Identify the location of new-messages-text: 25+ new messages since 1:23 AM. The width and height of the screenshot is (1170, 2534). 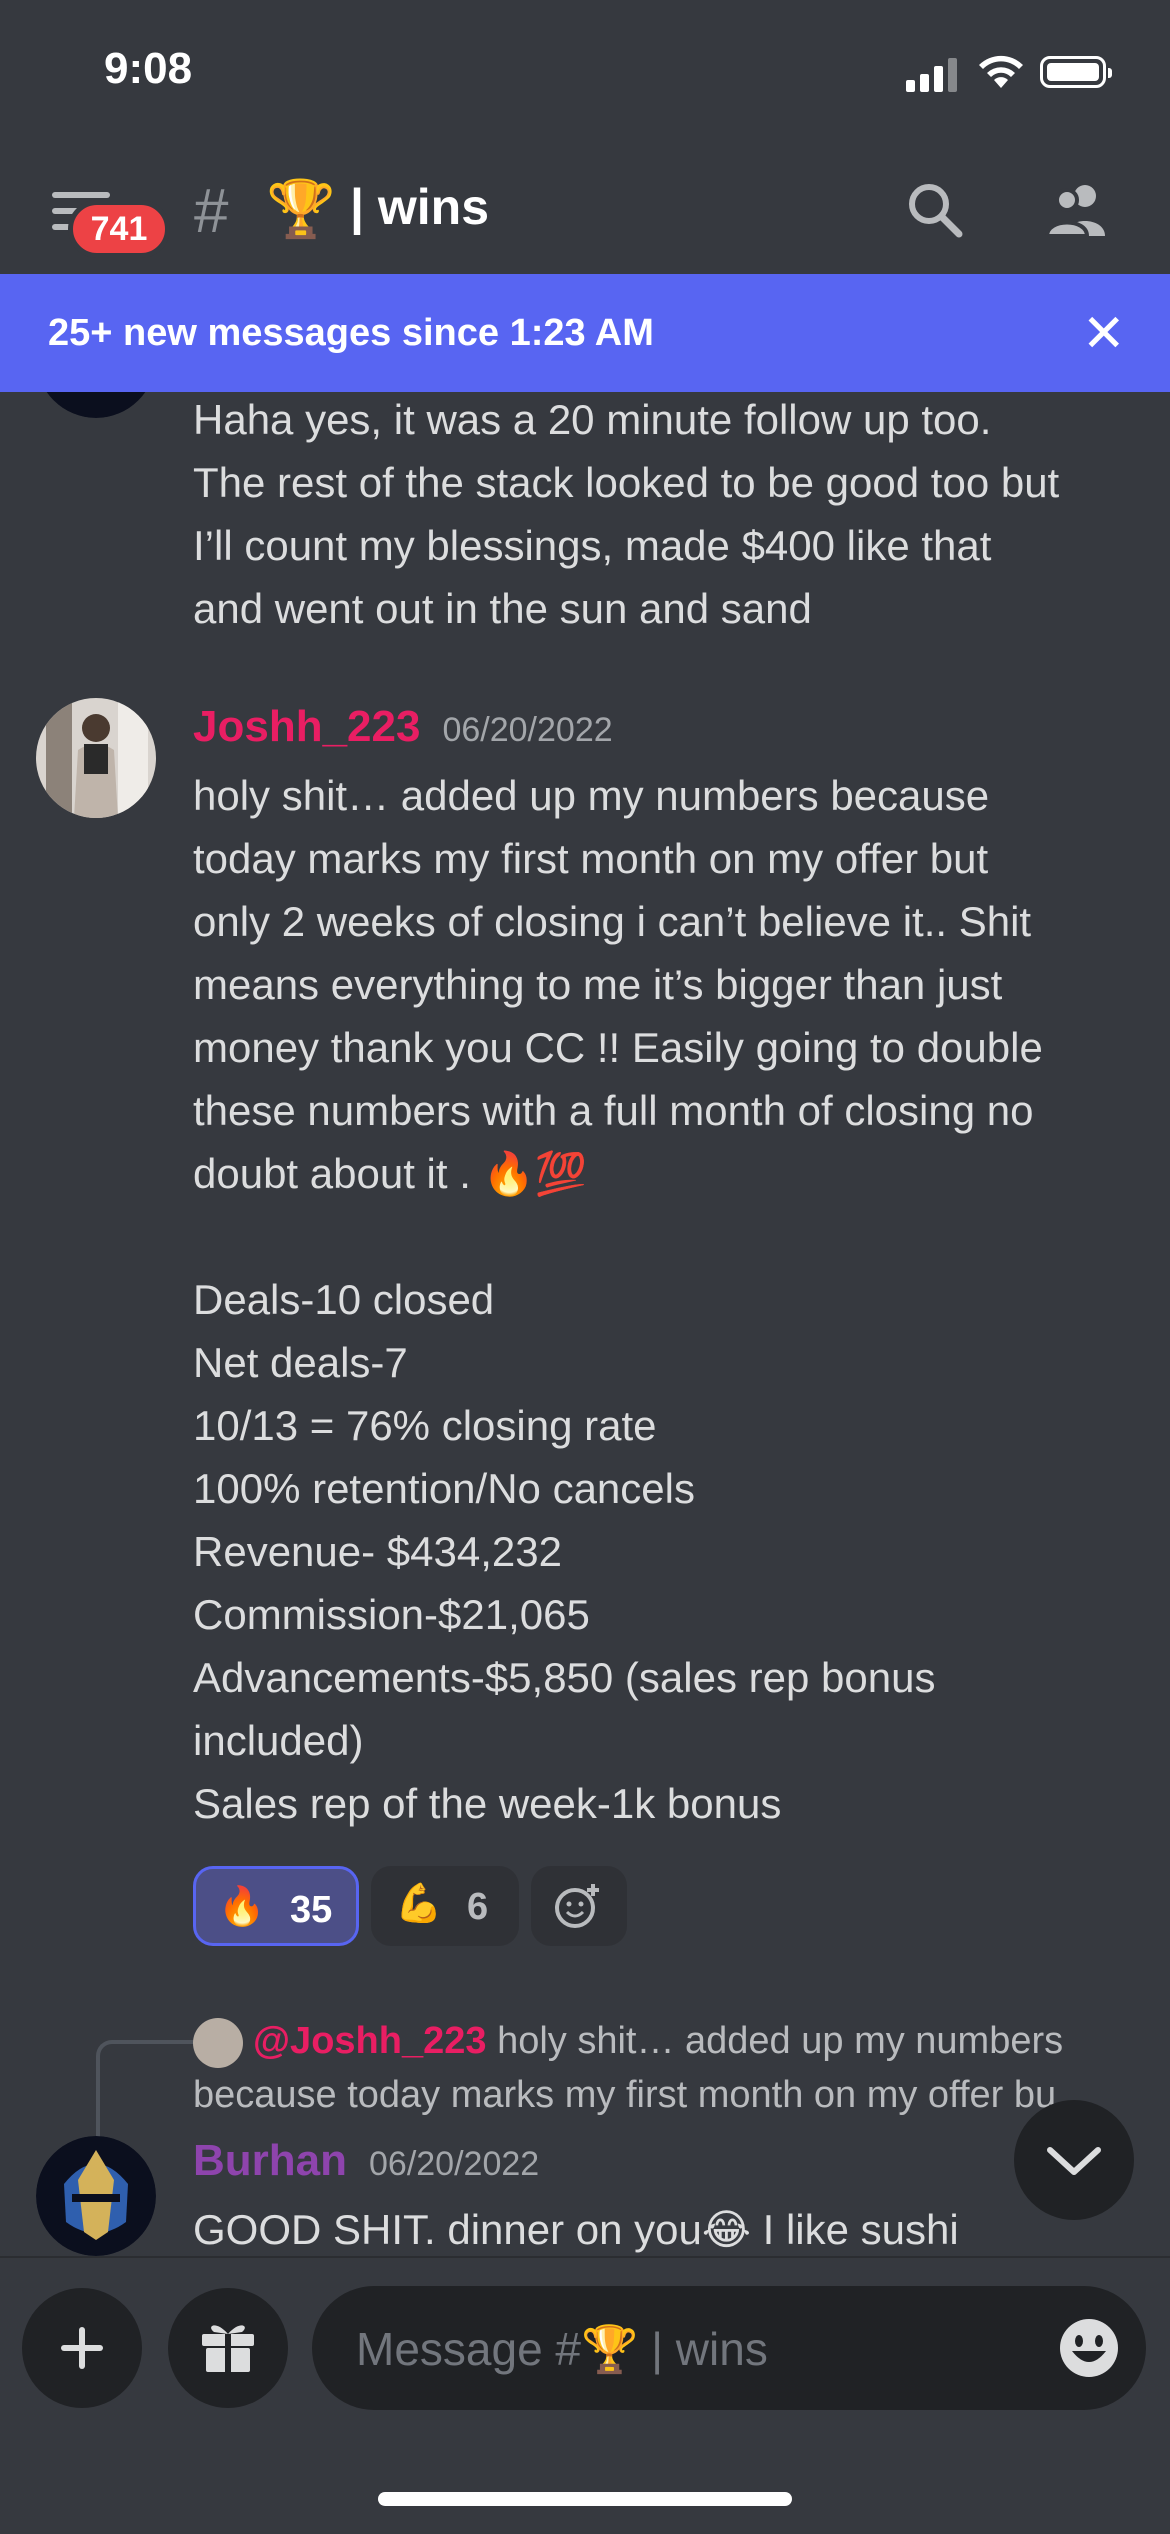
(351, 333).